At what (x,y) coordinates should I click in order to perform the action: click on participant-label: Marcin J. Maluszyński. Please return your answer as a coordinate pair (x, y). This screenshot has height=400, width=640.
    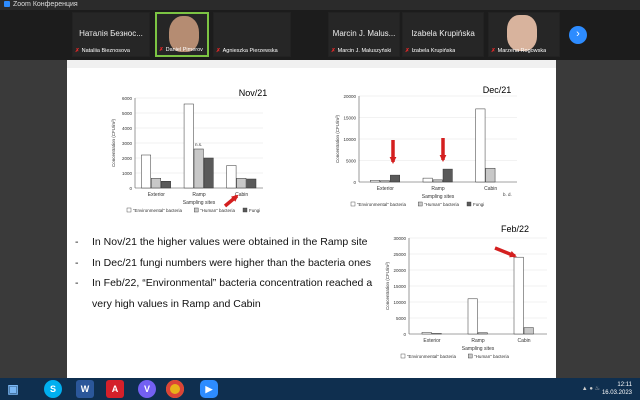
    Looking at the image, I should click on (364, 51).